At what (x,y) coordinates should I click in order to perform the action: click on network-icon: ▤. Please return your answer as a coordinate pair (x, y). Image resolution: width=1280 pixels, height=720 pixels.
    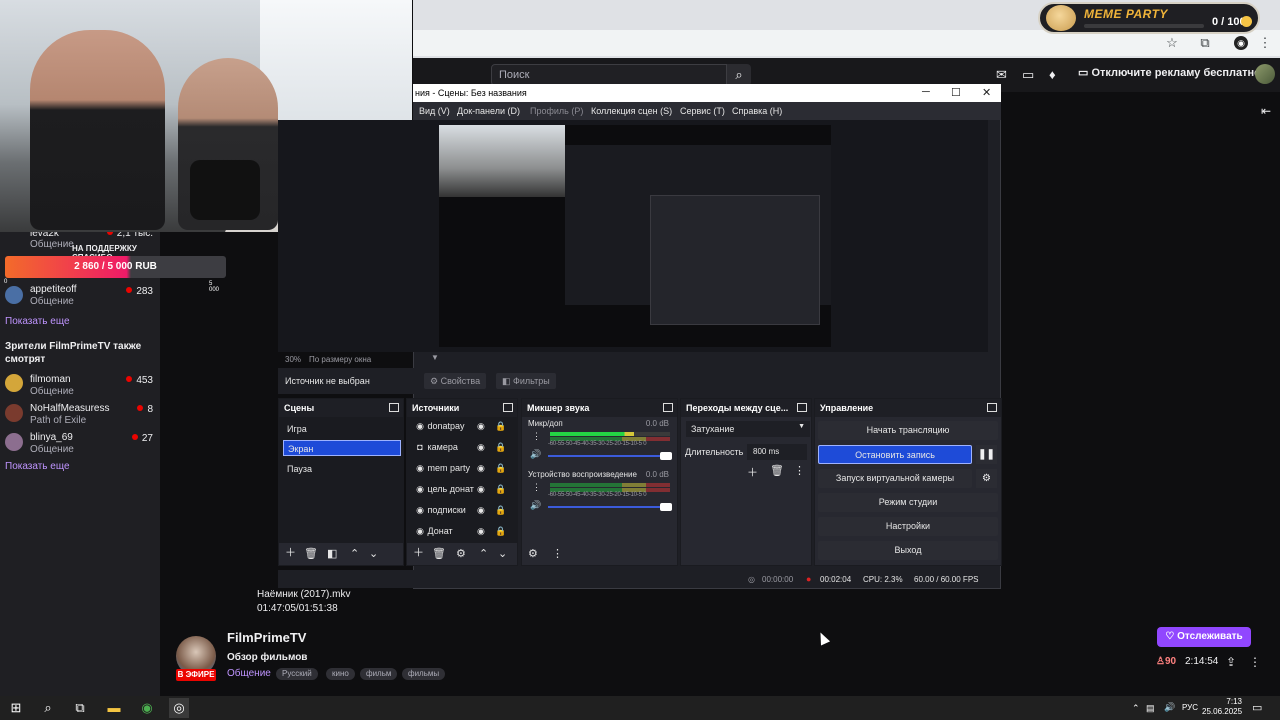
    Looking at the image, I should click on (1150, 708).